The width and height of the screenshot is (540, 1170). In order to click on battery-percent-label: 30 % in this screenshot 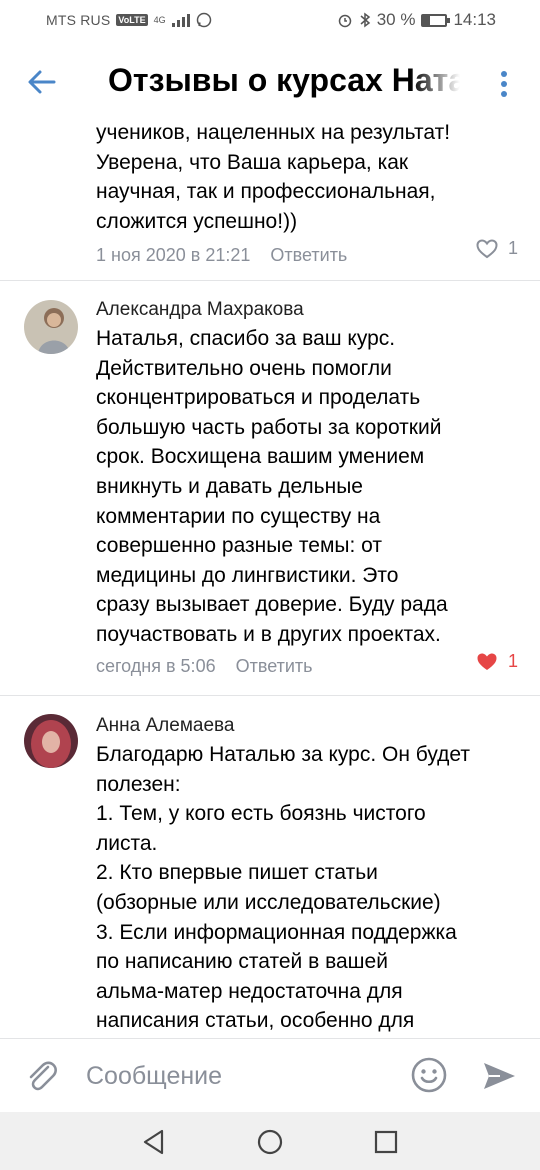, I will do `click(396, 19)`.